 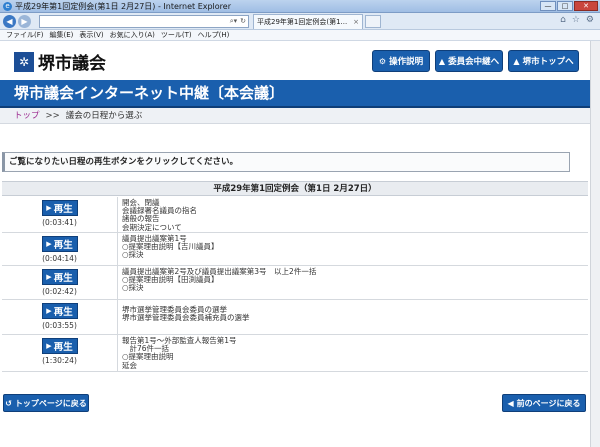 What do you see at coordinates (356, 22) in the screenshot?
I see `tab-close-icon: ×` at bounding box center [356, 22].